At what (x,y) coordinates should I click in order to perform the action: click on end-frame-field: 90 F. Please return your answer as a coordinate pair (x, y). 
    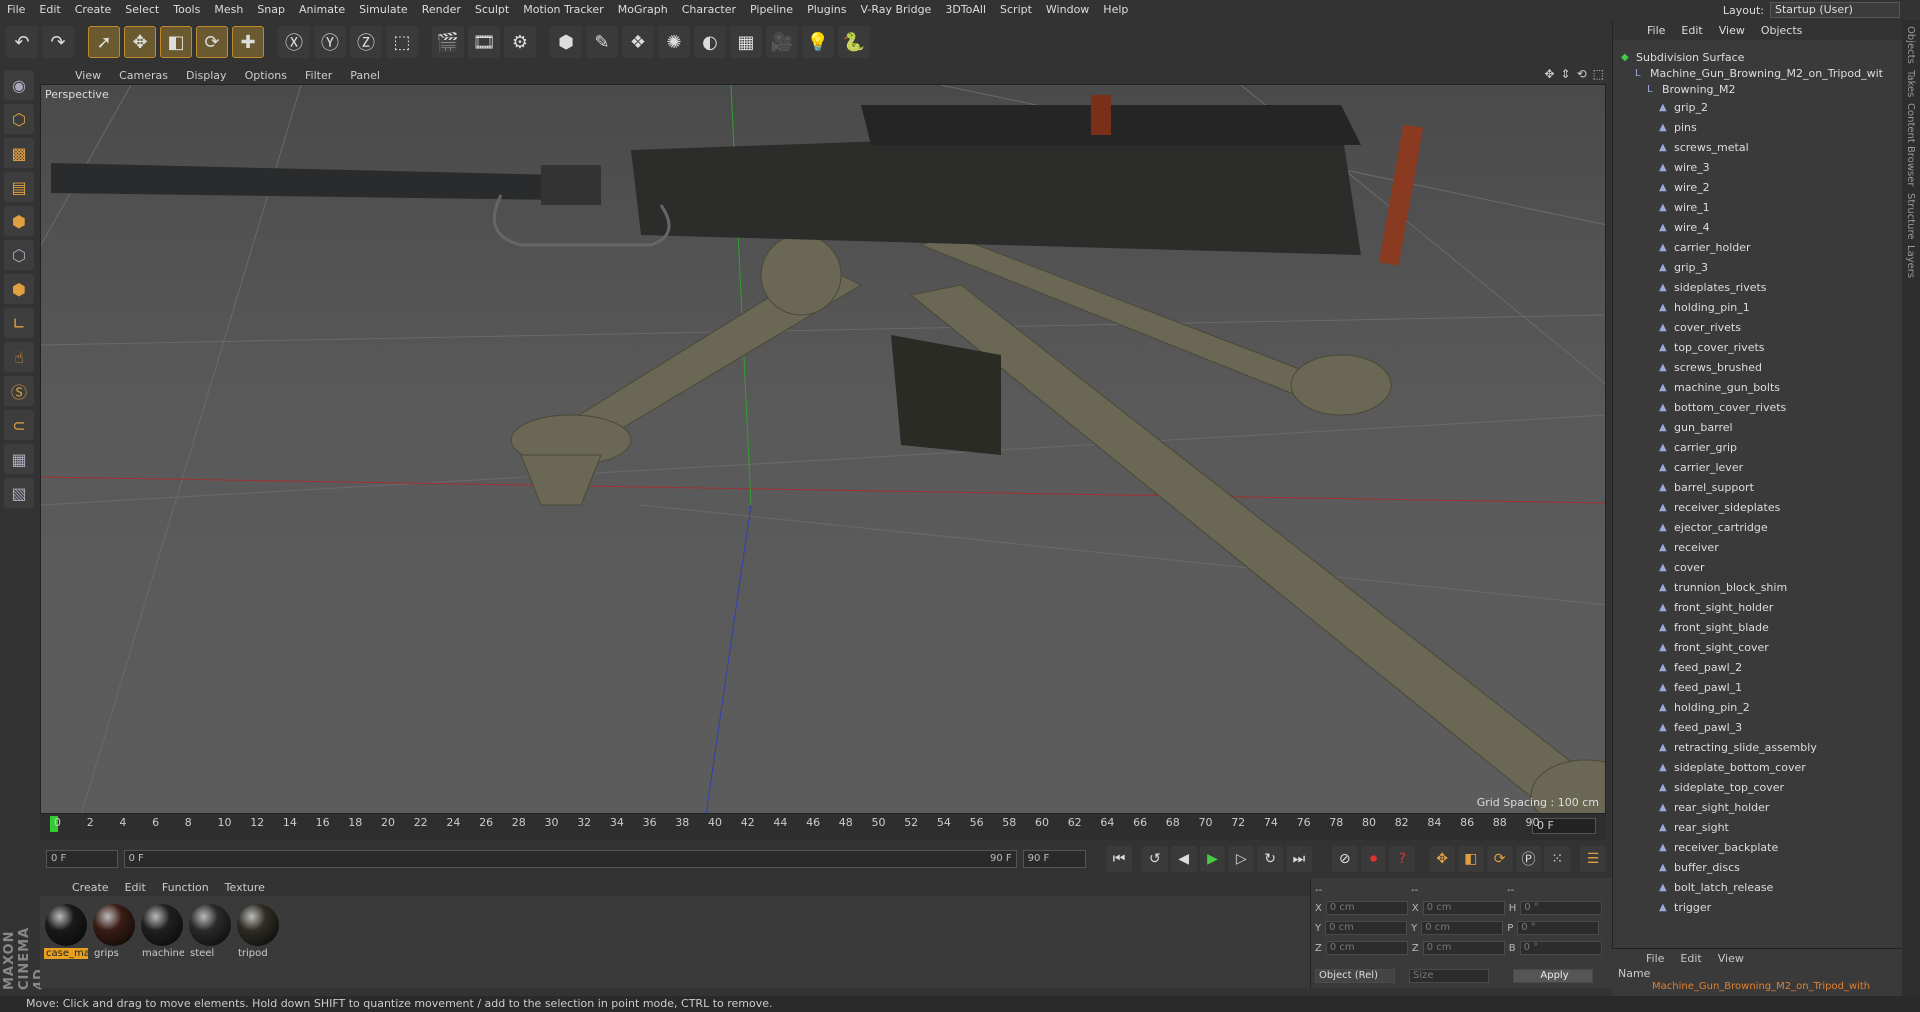
    Looking at the image, I should click on (1054, 859).